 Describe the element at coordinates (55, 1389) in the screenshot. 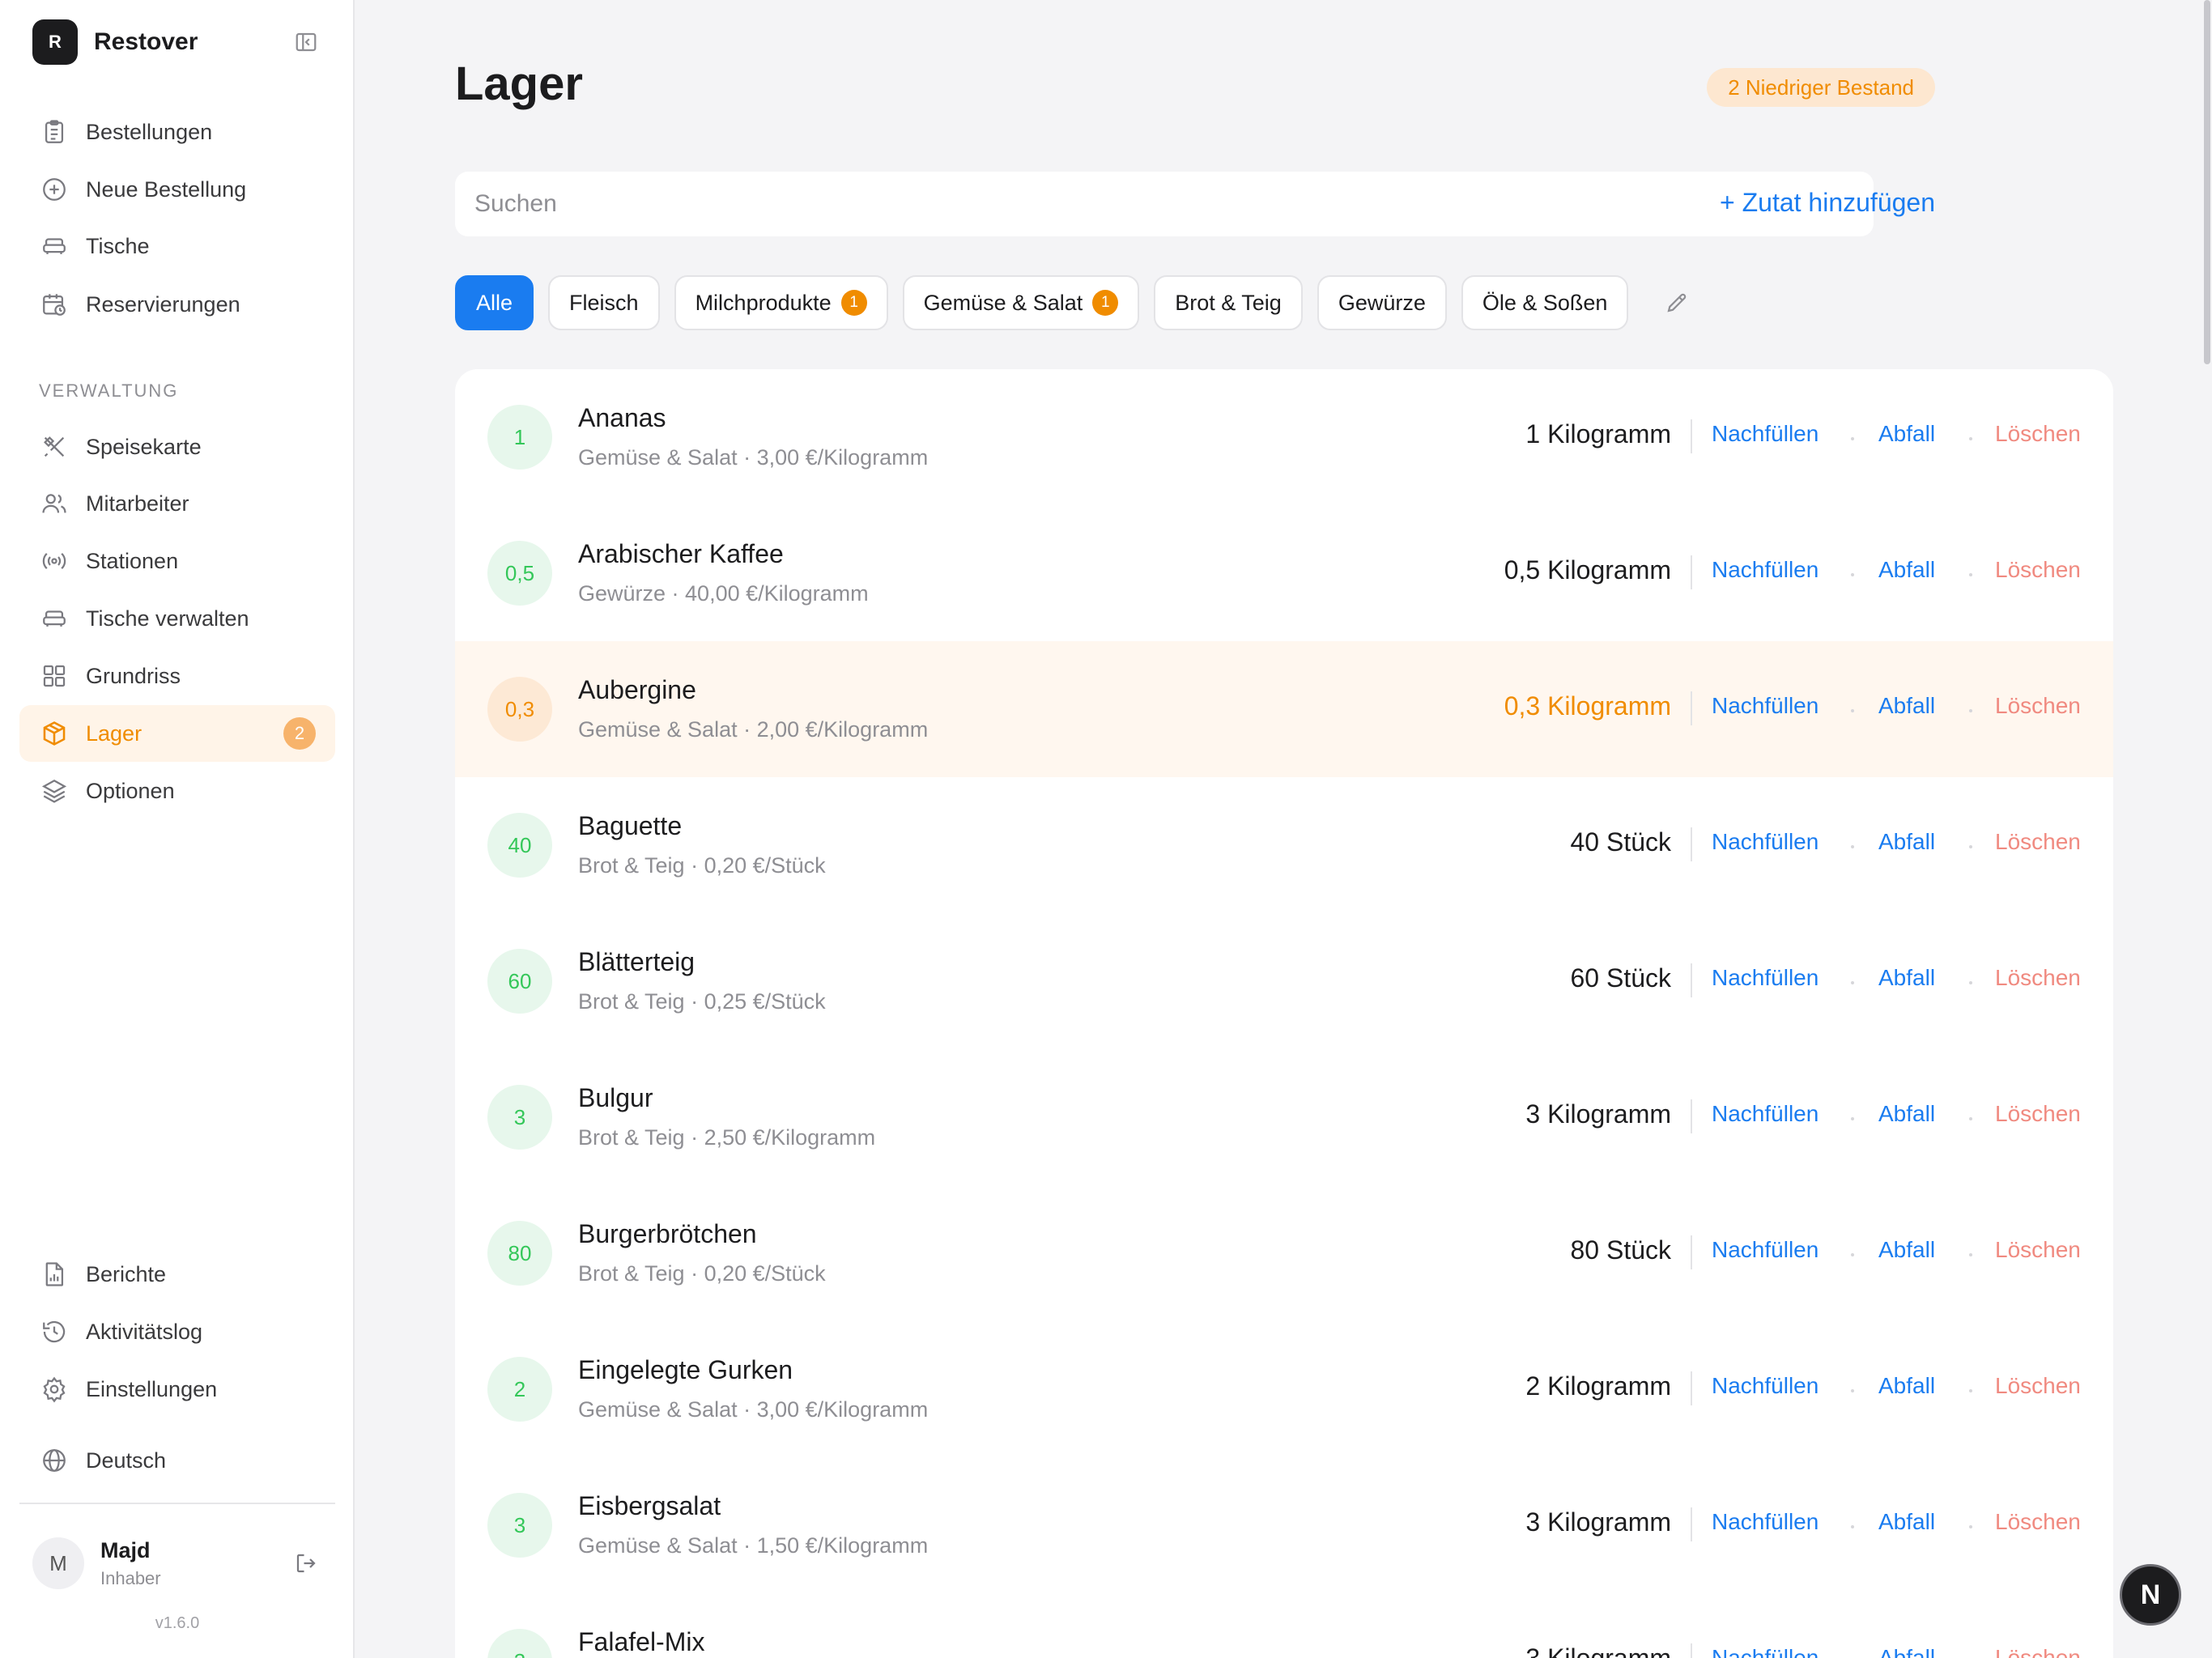

I see `gear-icon` at that location.